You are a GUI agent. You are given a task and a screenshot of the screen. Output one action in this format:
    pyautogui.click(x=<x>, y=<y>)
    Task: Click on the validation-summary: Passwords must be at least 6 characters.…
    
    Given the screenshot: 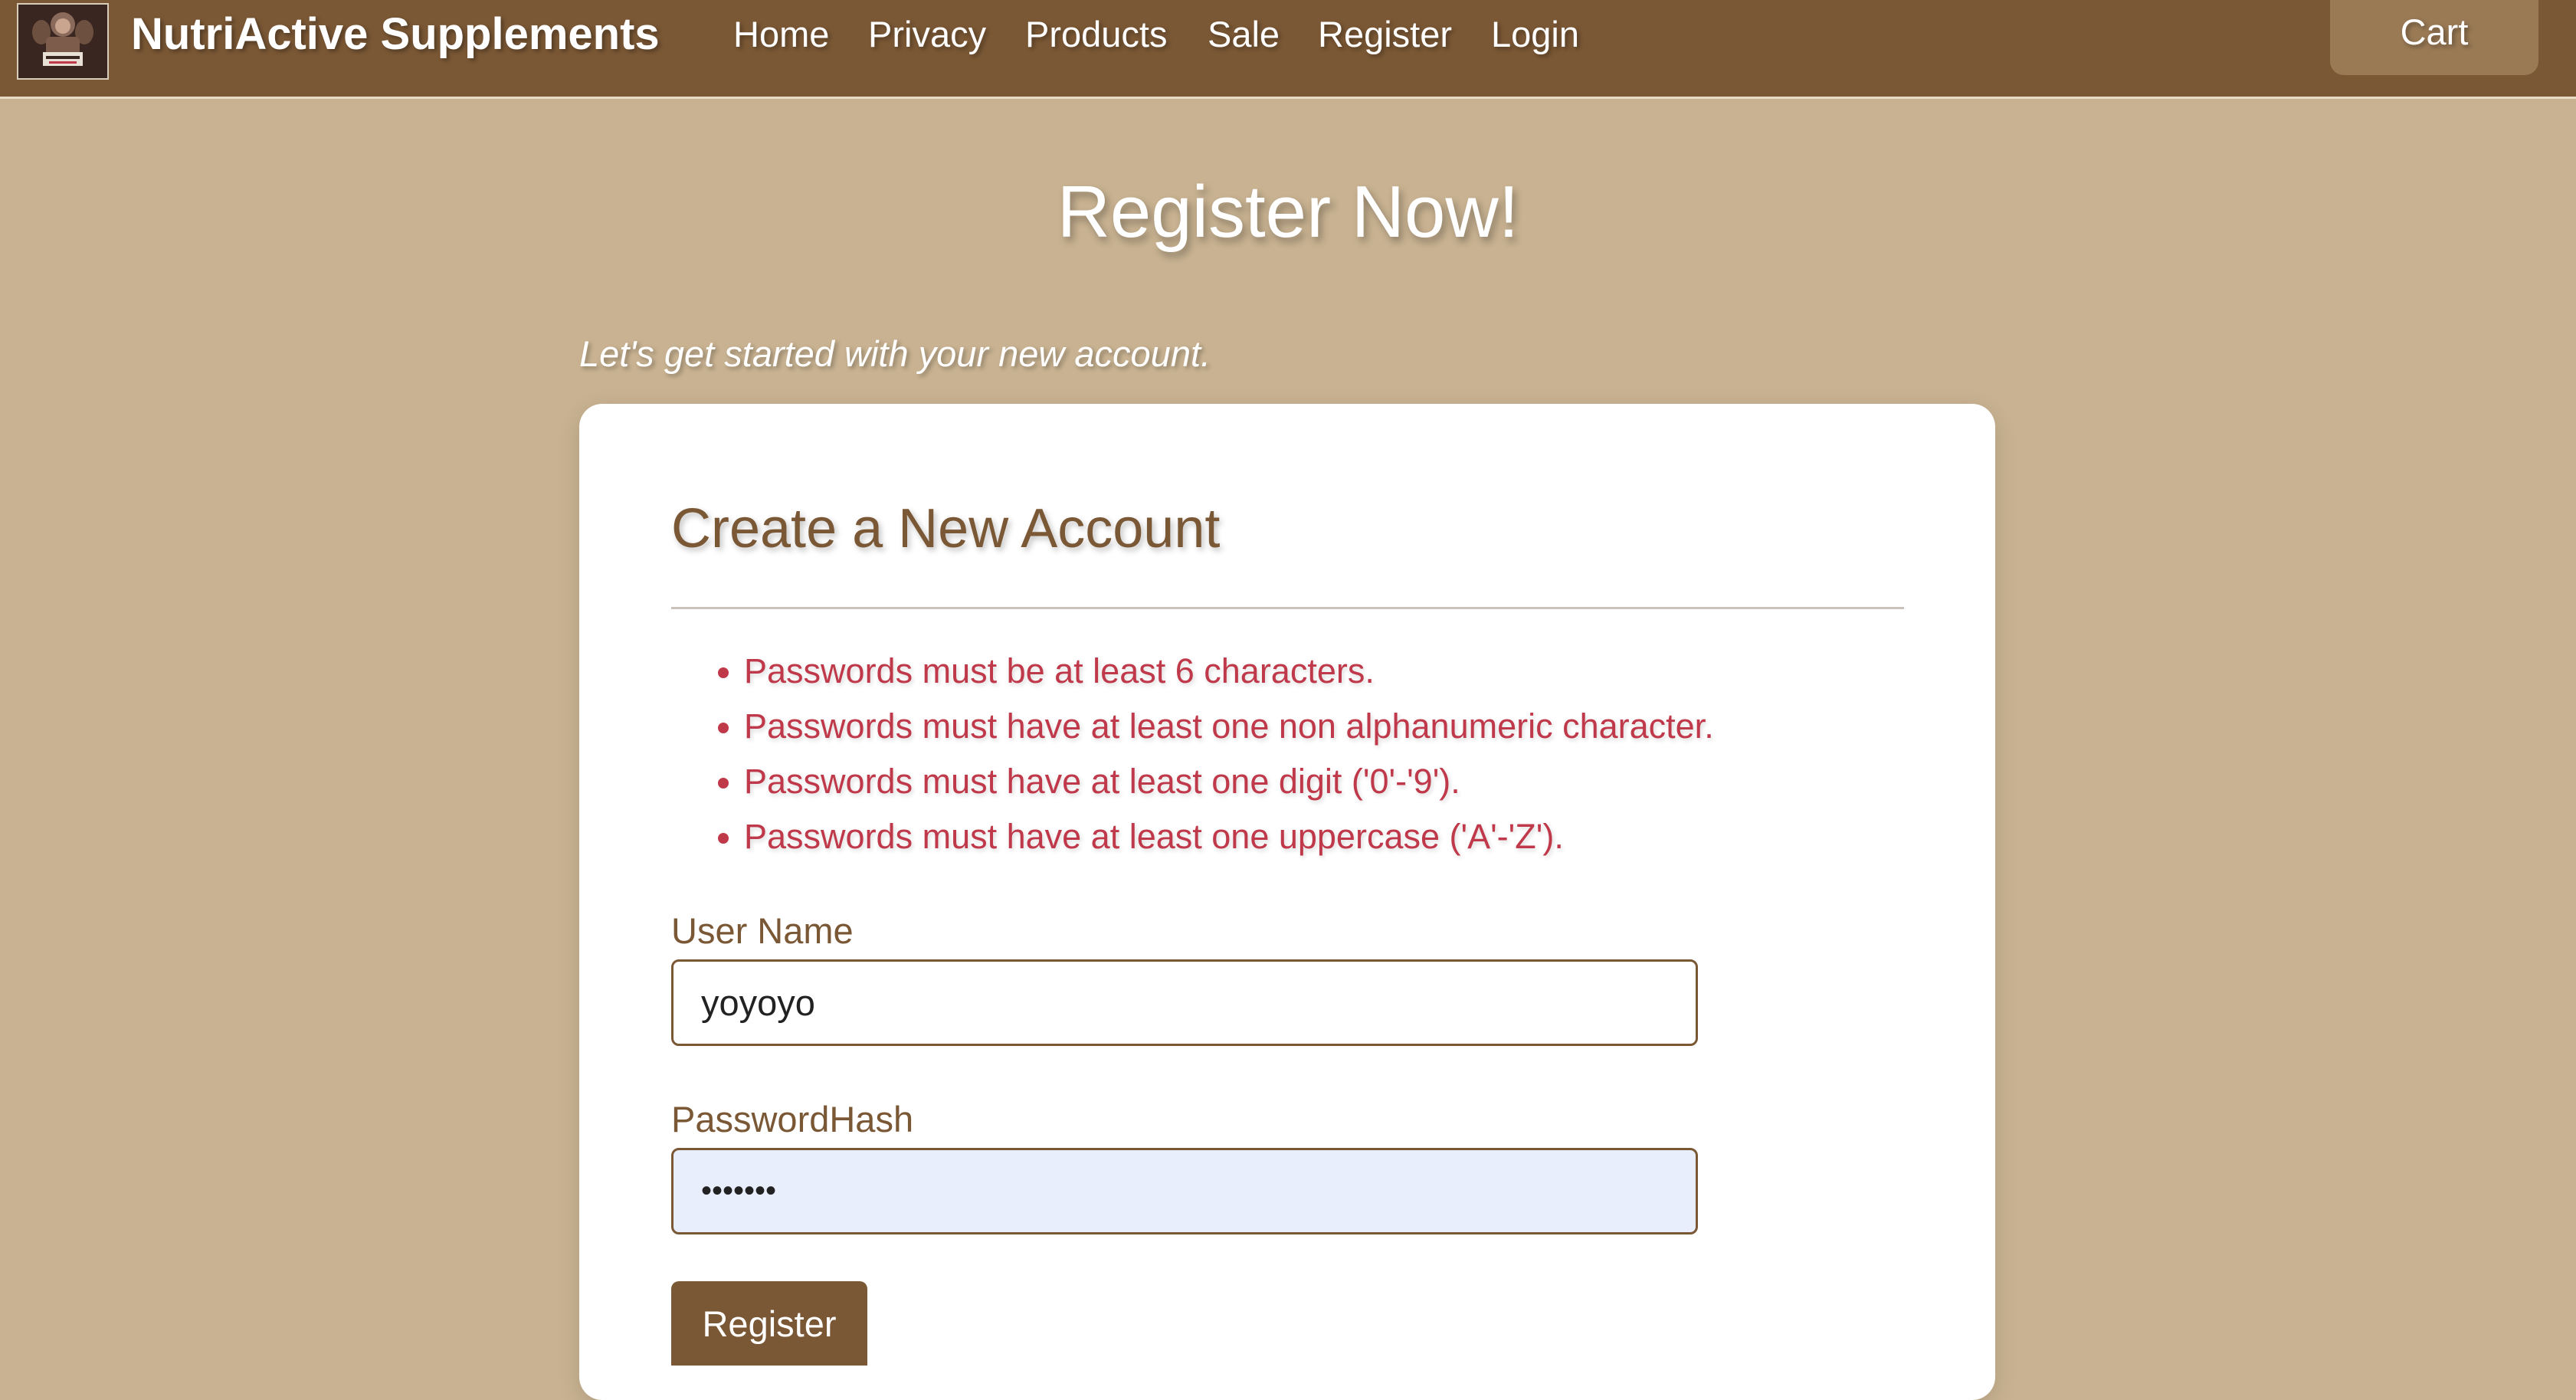 What is the action you would take?
    pyautogui.click(x=1284, y=754)
    